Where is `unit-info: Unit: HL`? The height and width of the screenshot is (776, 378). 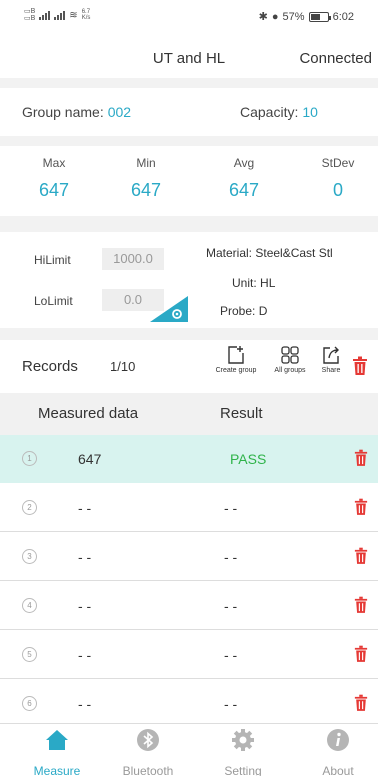 unit-info: Unit: HL is located at coordinates (253, 283).